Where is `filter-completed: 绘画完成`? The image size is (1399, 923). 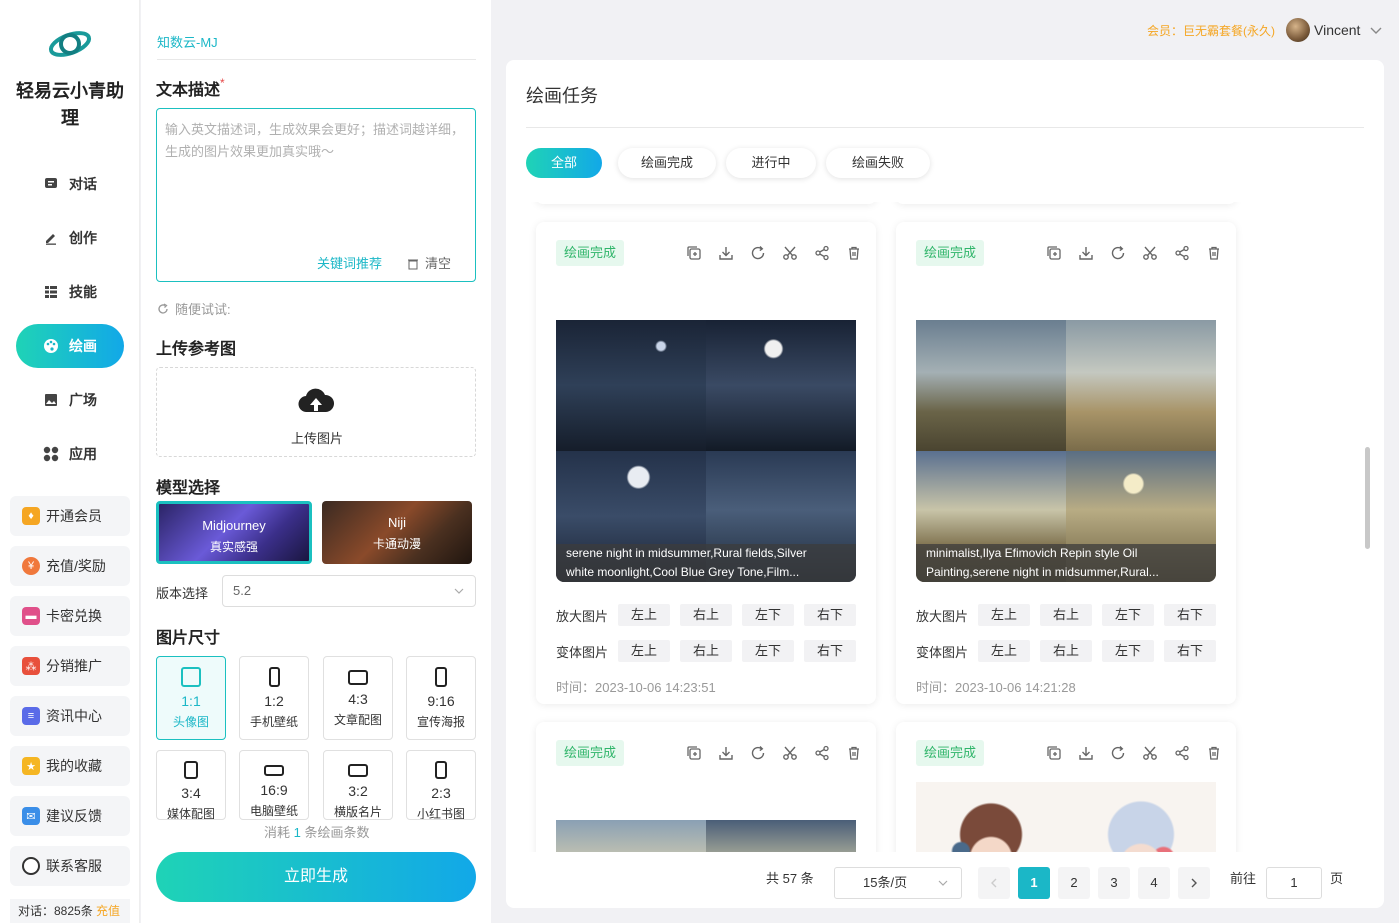
filter-completed: 绘画完成 is located at coordinates (667, 163).